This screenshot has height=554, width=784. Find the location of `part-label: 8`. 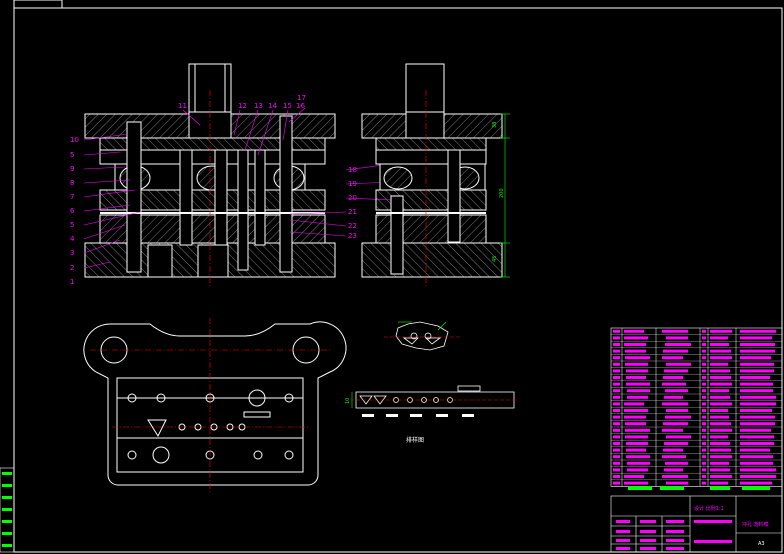

part-label: 8 is located at coordinates (72, 183).